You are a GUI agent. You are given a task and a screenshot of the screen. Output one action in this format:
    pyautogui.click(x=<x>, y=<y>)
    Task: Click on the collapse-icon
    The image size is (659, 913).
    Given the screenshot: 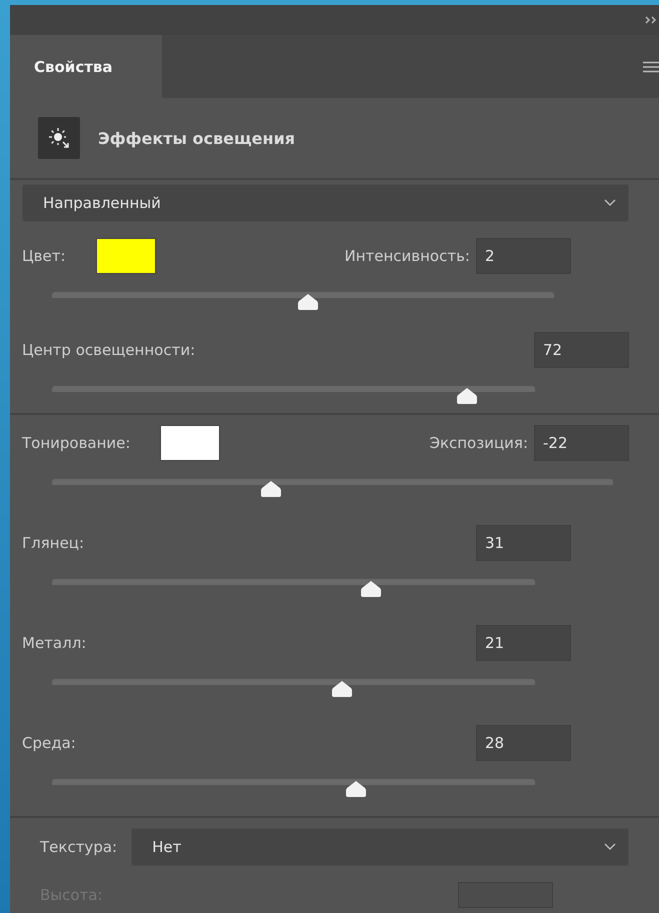 What is the action you would take?
    pyautogui.click(x=652, y=20)
    